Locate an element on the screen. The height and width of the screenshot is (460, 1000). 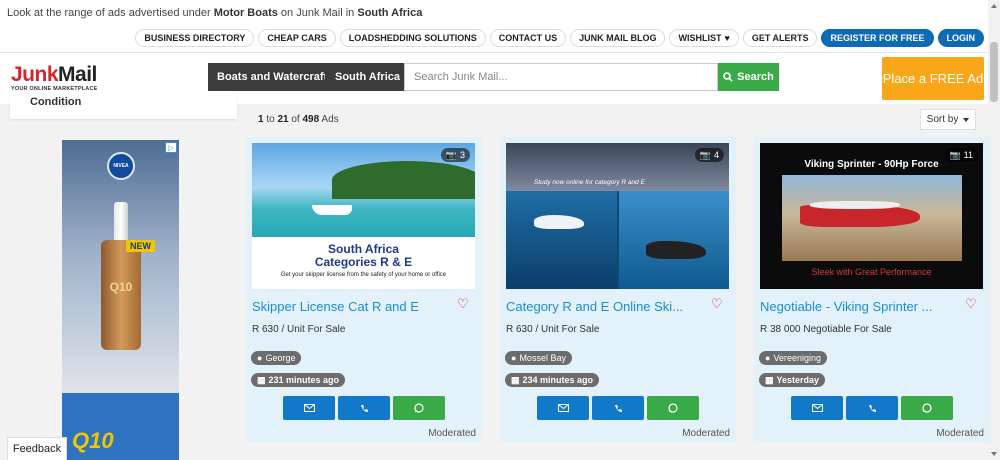
scroll-down-icon is located at coordinates (994, 454).